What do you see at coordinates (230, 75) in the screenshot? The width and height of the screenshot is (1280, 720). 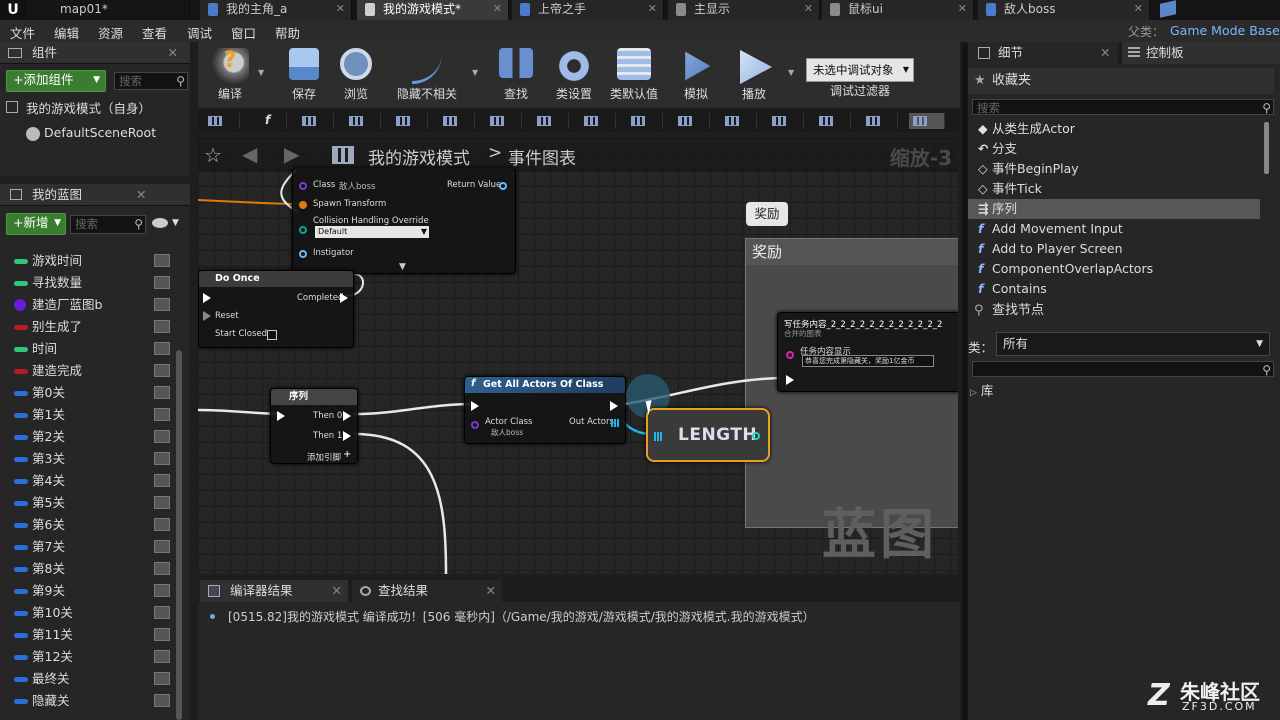 I see `compile-button: ? 编译` at bounding box center [230, 75].